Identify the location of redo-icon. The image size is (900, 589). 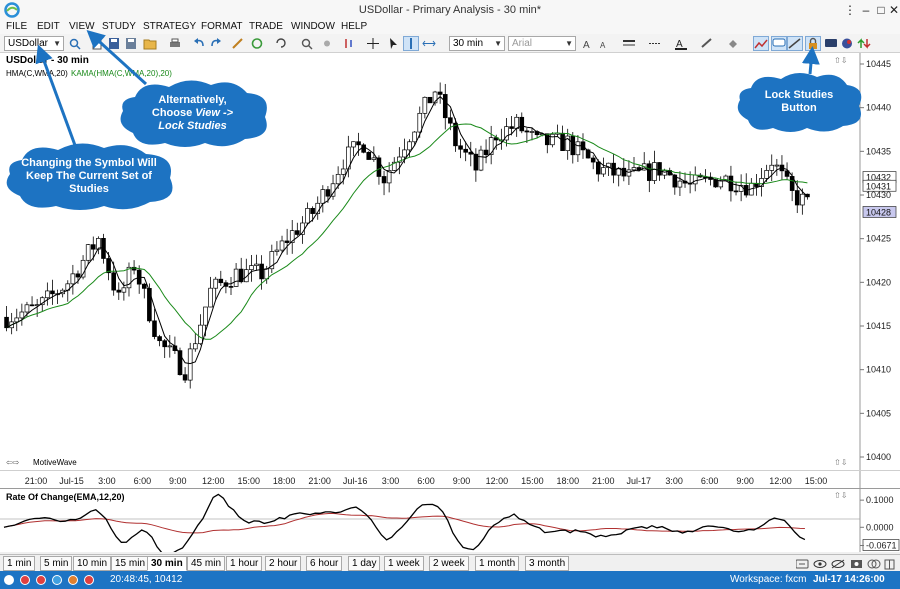
(216, 43).